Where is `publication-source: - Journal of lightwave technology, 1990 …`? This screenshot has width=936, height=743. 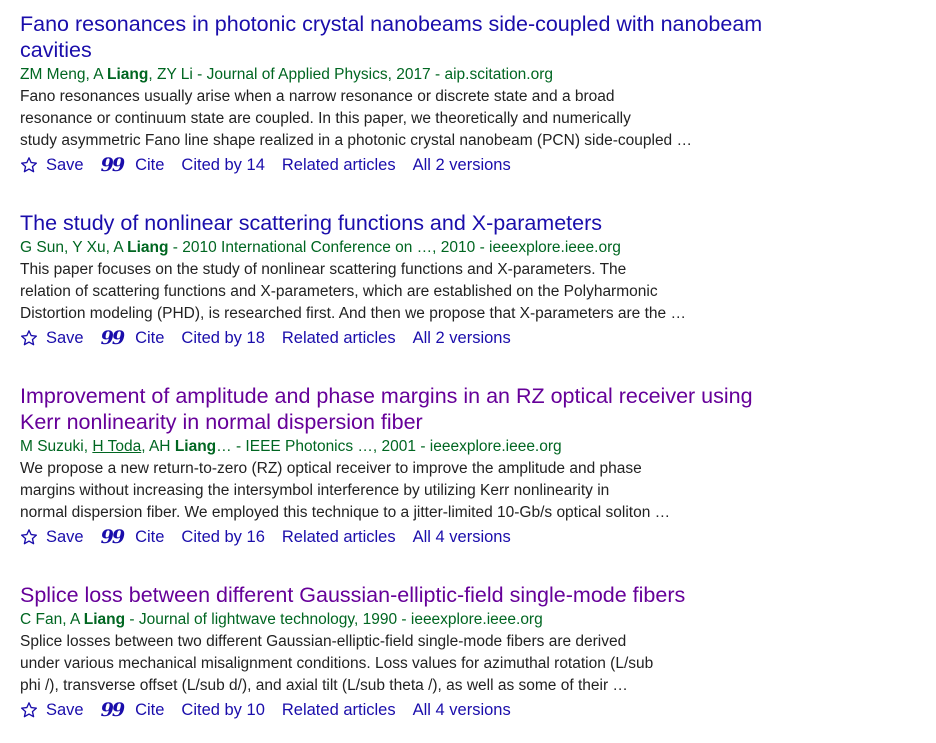 publication-source: - Journal of lightwave technology, 1990 … is located at coordinates (334, 619).